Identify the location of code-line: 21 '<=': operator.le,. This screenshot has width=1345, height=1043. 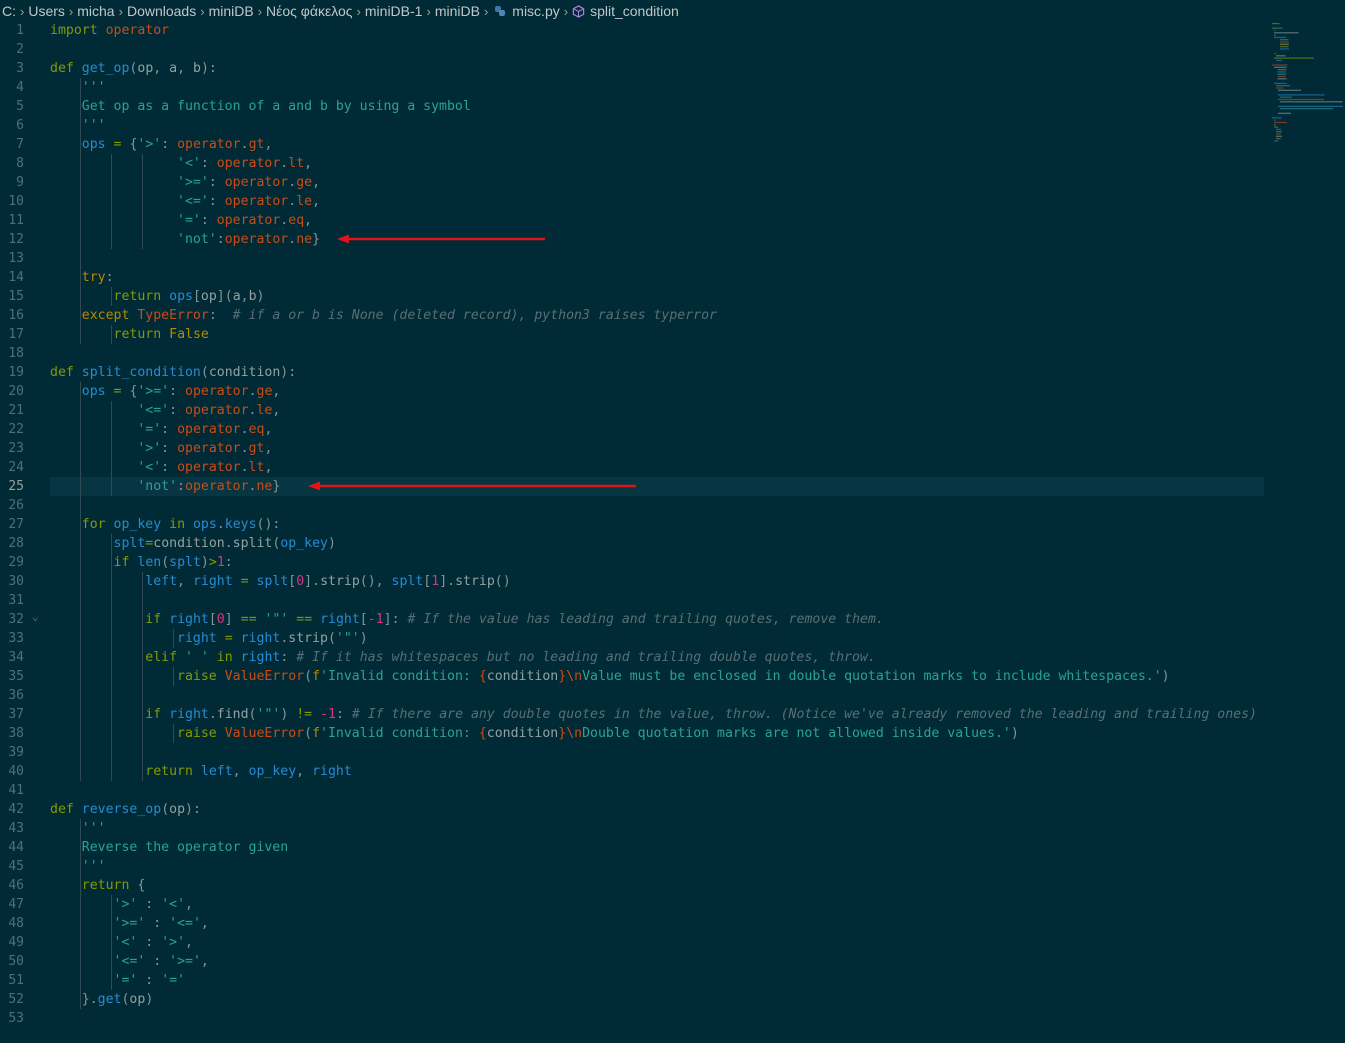
(632, 410).